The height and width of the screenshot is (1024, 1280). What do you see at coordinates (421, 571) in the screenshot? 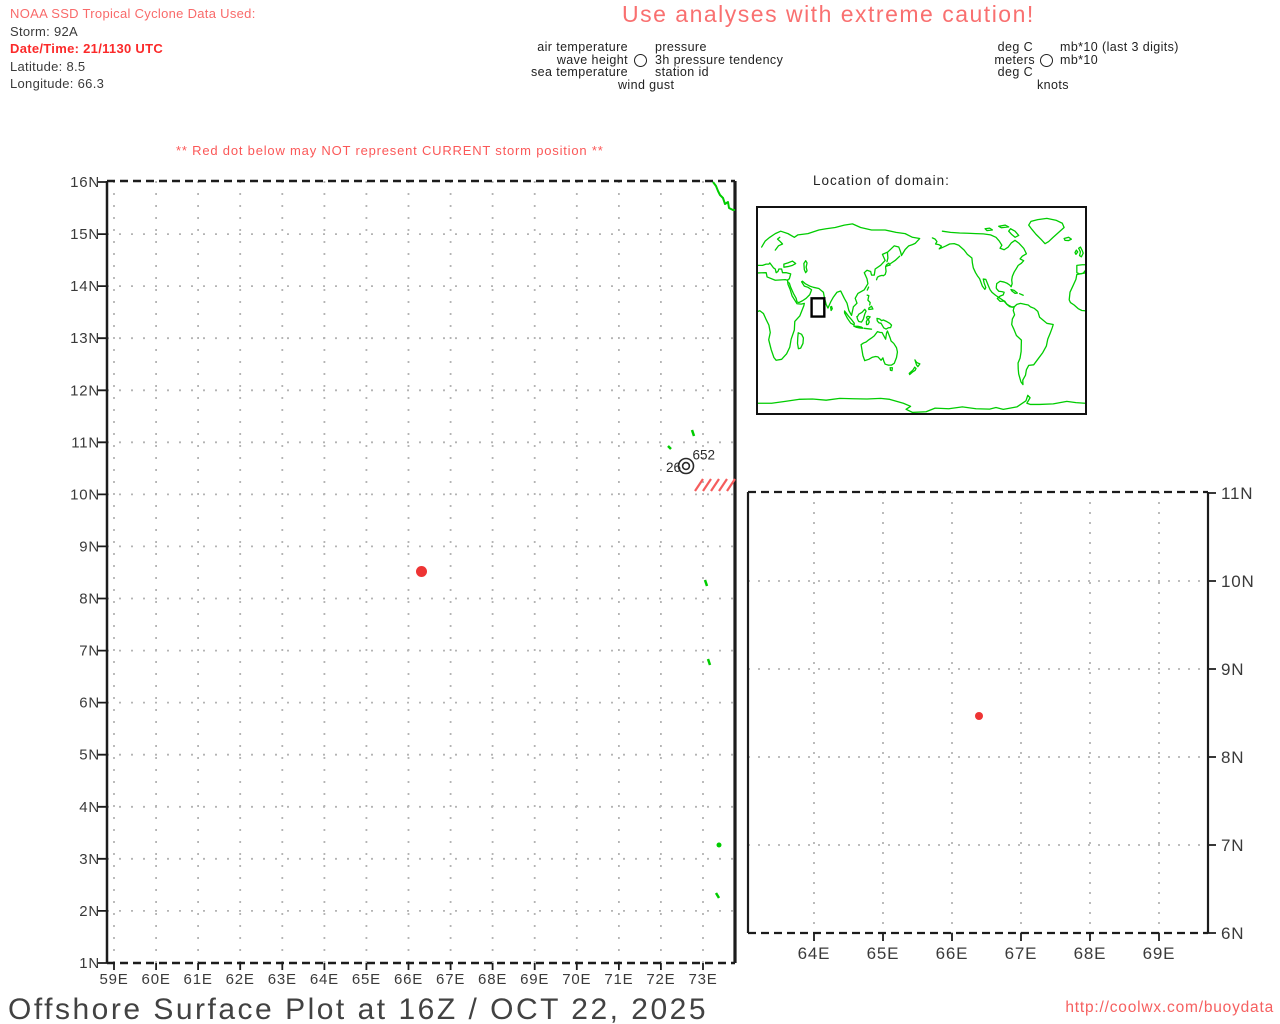
I see `storm-position-dot` at bounding box center [421, 571].